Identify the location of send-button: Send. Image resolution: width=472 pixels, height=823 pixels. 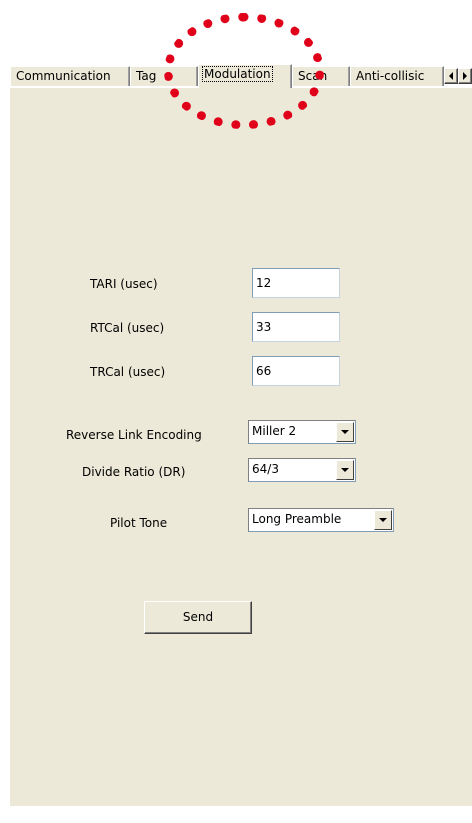
(198, 617).